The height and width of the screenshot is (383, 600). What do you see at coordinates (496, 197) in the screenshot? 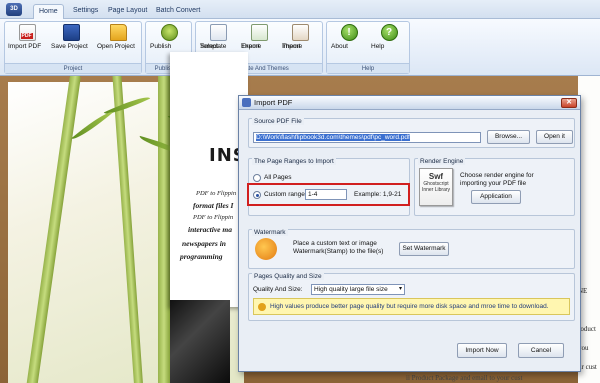
I see `application-button: Application` at bounding box center [496, 197].